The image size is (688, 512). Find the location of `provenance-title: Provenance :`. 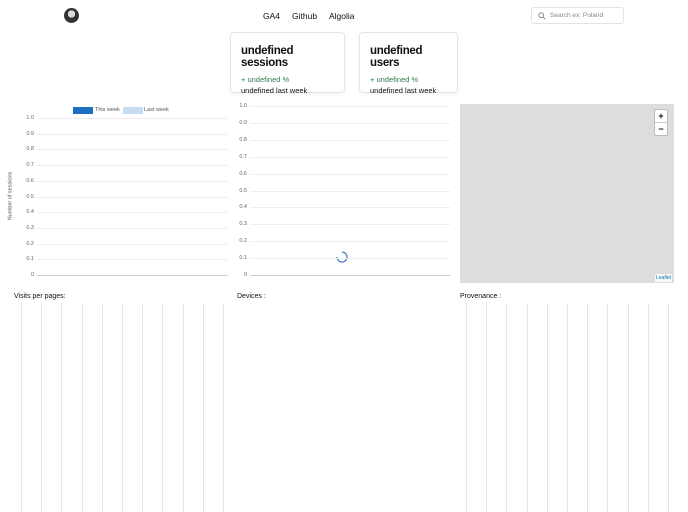

provenance-title: Provenance : is located at coordinates (481, 296).